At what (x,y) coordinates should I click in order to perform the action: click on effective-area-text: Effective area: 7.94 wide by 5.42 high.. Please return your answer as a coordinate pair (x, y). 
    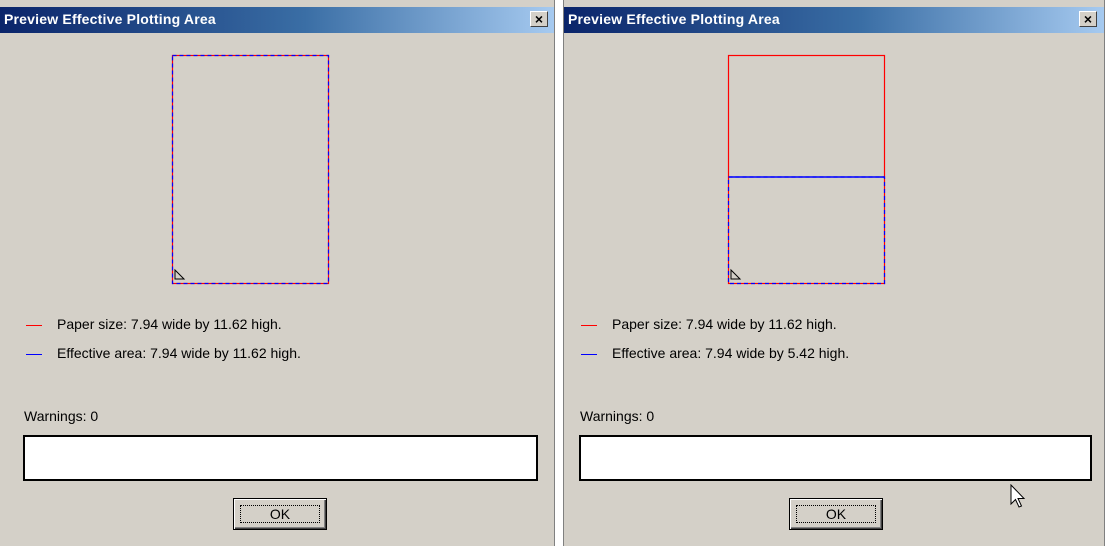
    Looking at the image, I should click on (731, 353).